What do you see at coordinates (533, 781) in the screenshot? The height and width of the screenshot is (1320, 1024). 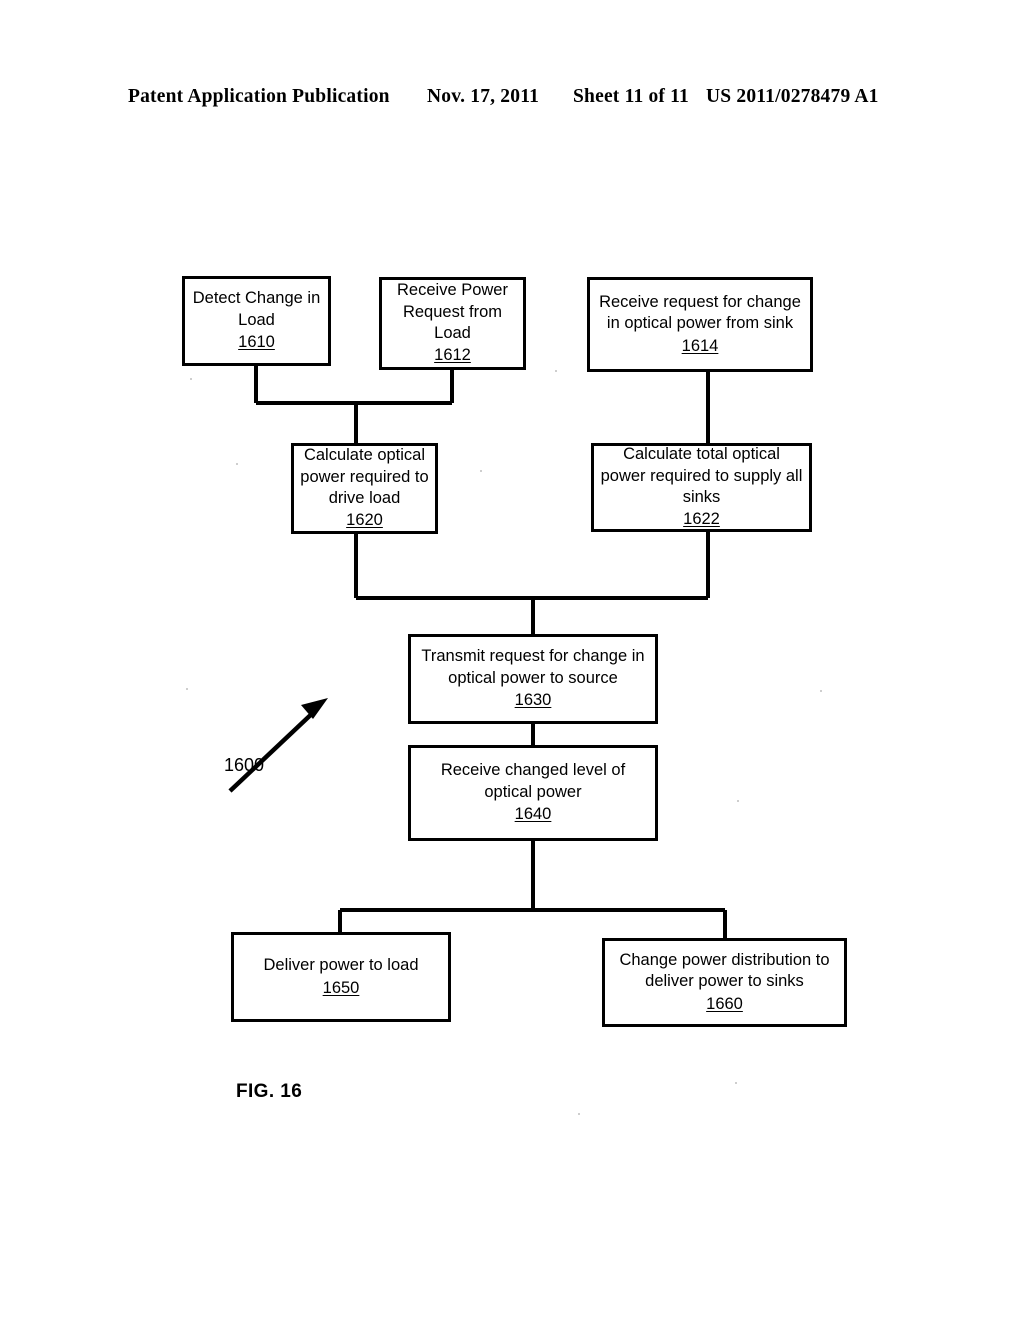 I see `flow-node-1640-label: Receive changed level of optical power` at bounding box center [533, 781].